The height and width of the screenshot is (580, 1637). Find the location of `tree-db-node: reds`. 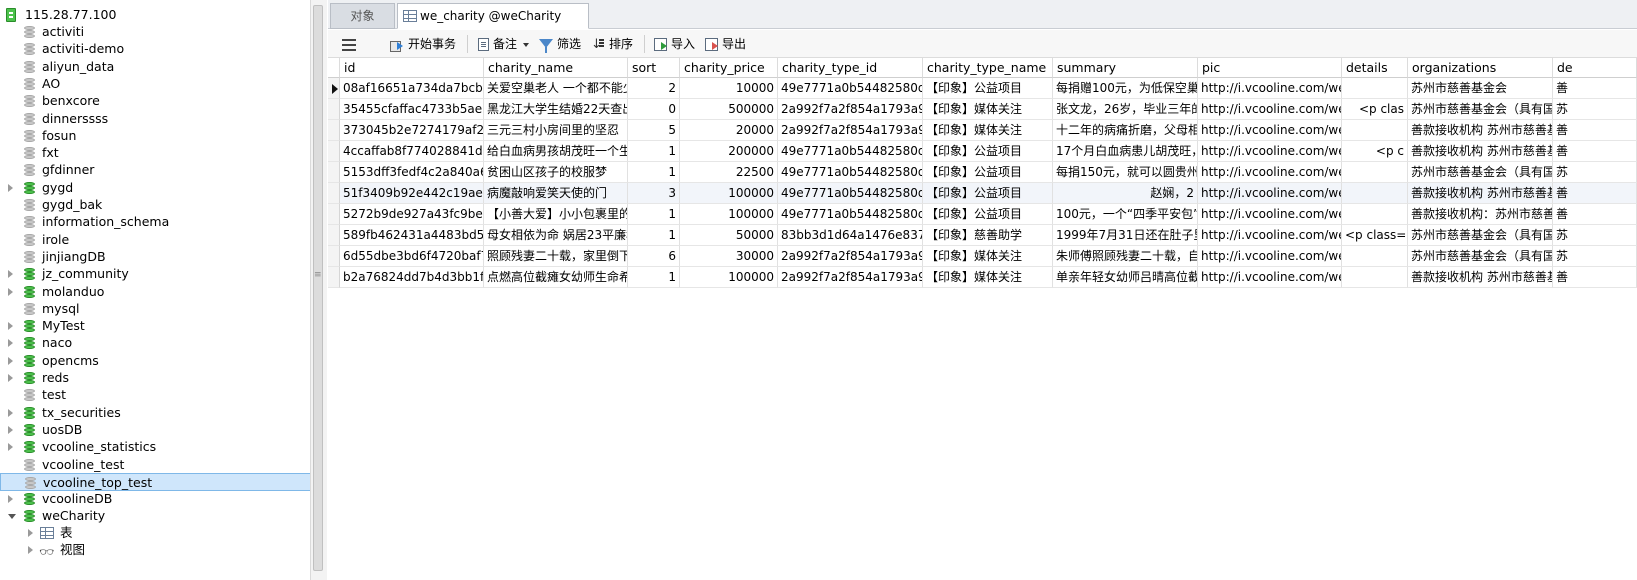

tree-db-node: reds is located at coordinates (161, 378).